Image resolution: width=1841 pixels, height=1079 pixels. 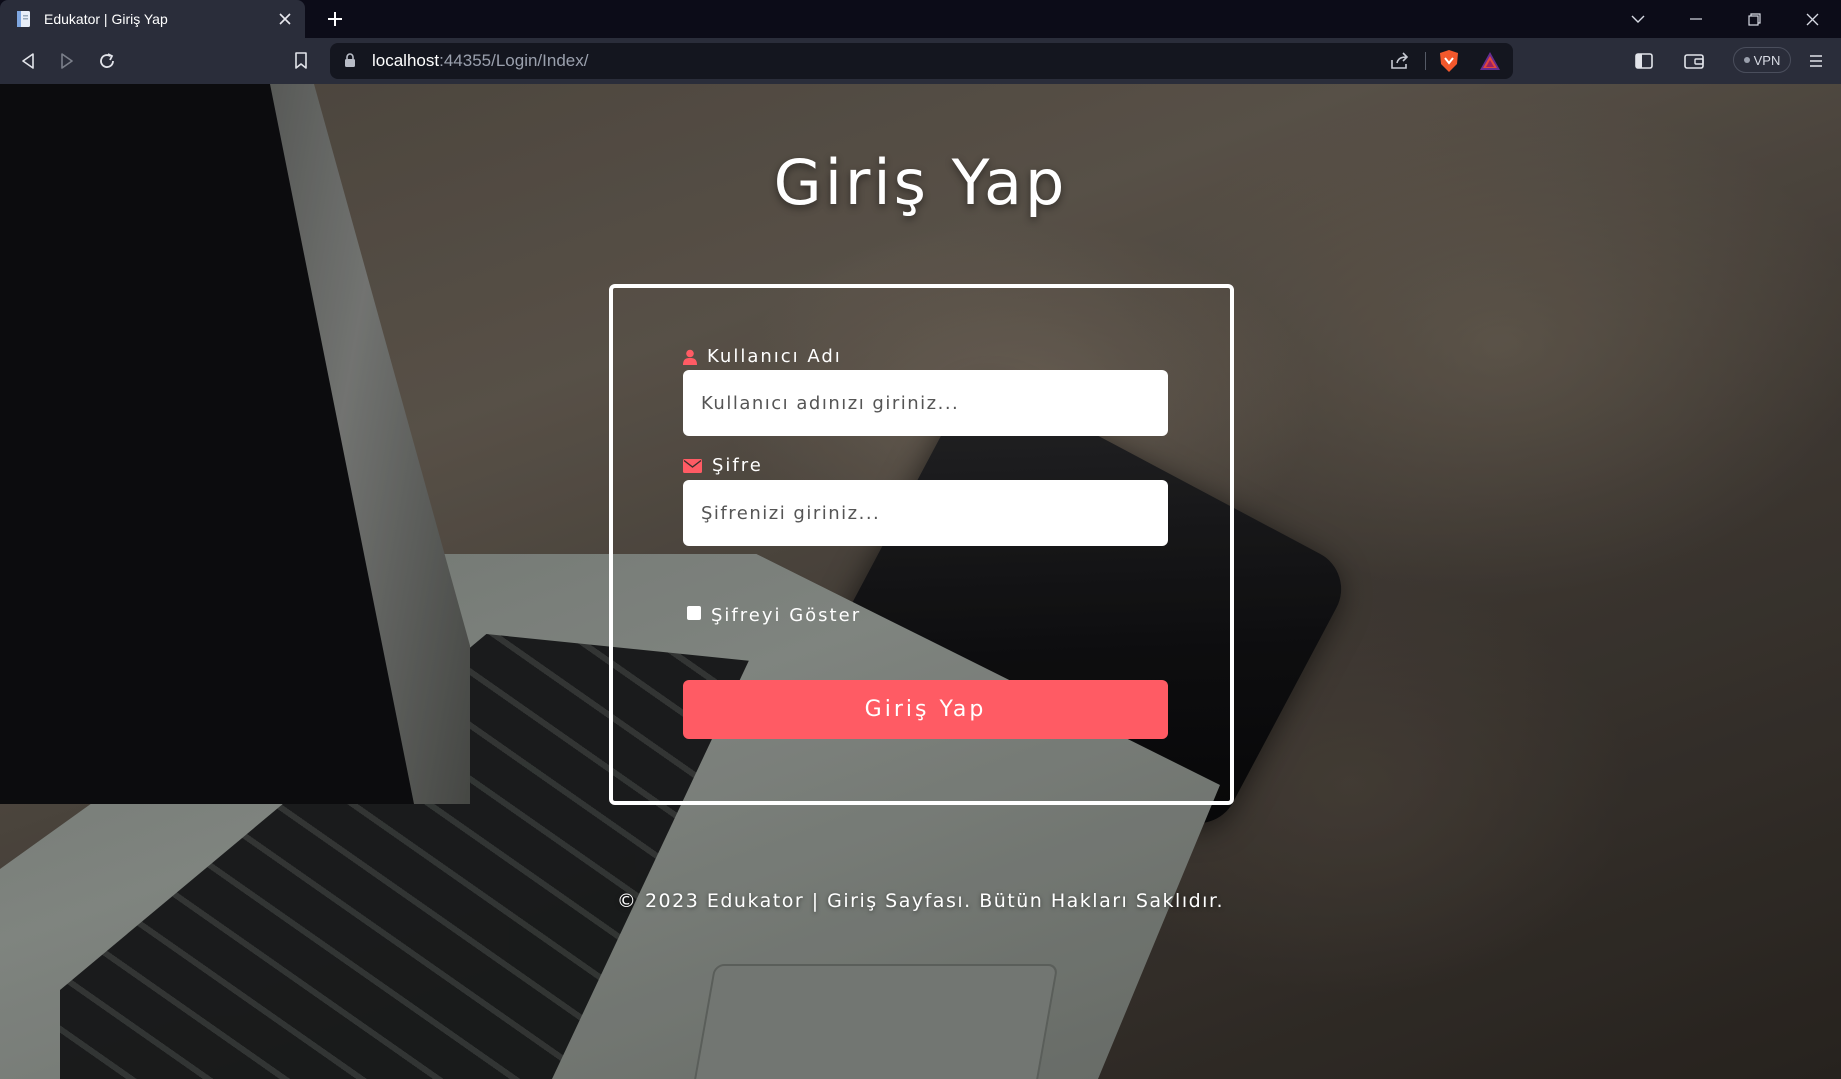 What do you see at coordinates (1449, 61) in the screenshot?
I see `brave-shields-icon` at bounding box center [1449, 61].